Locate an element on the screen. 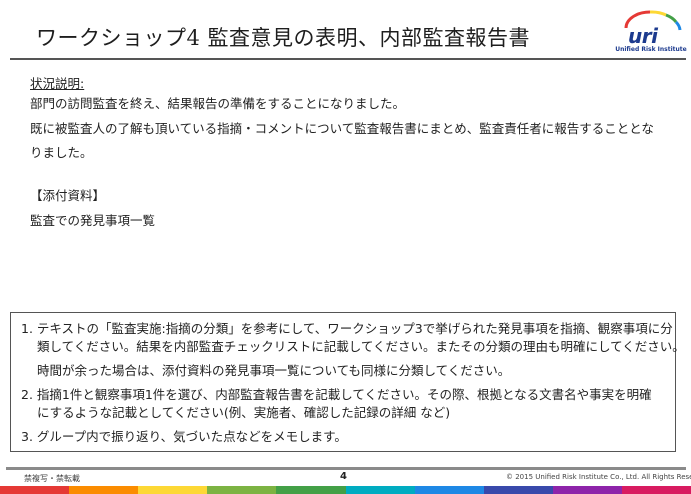 Image resolution: width=691 pixels, height=494 pixels. title-divider is located at coordinates (348, 59).